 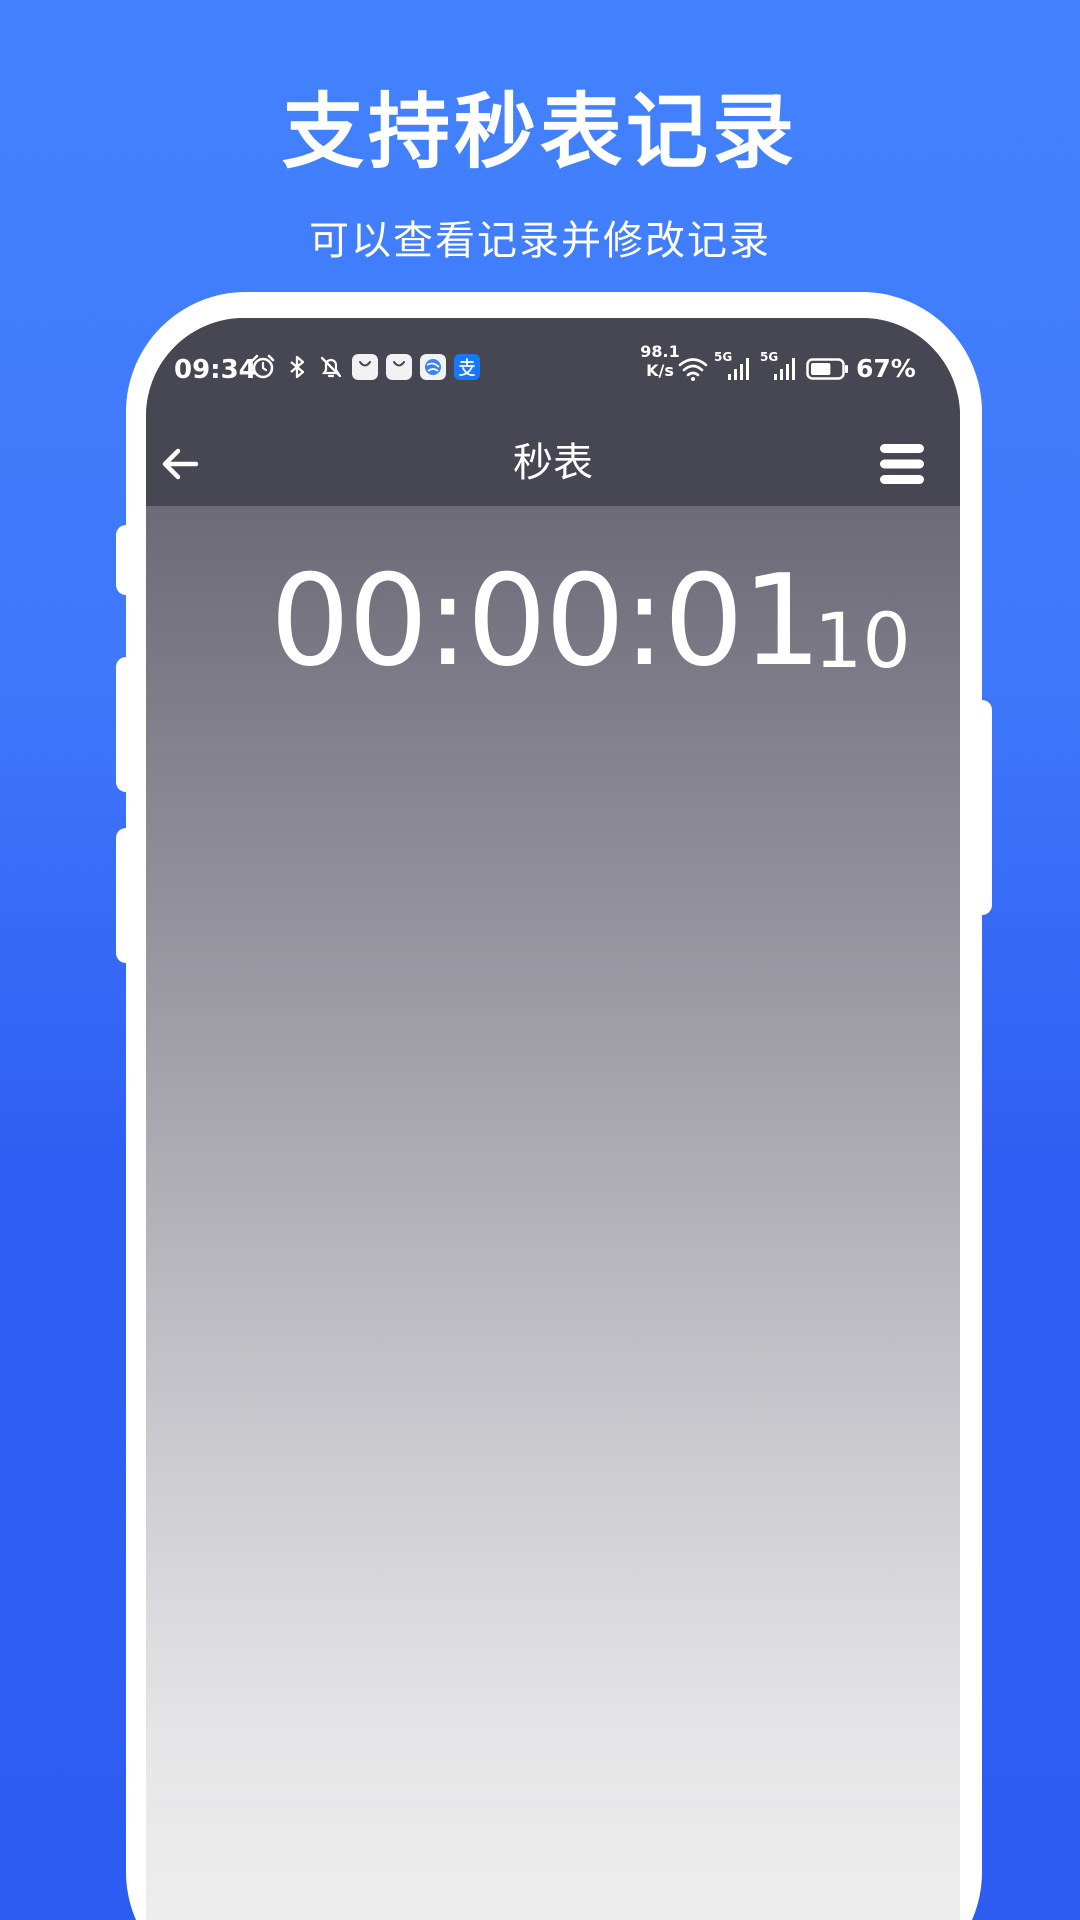 What do you see at coordinates (297, 367) in the screenshot?
I see `bluetooth-icon` at bounding box center [297, 367].